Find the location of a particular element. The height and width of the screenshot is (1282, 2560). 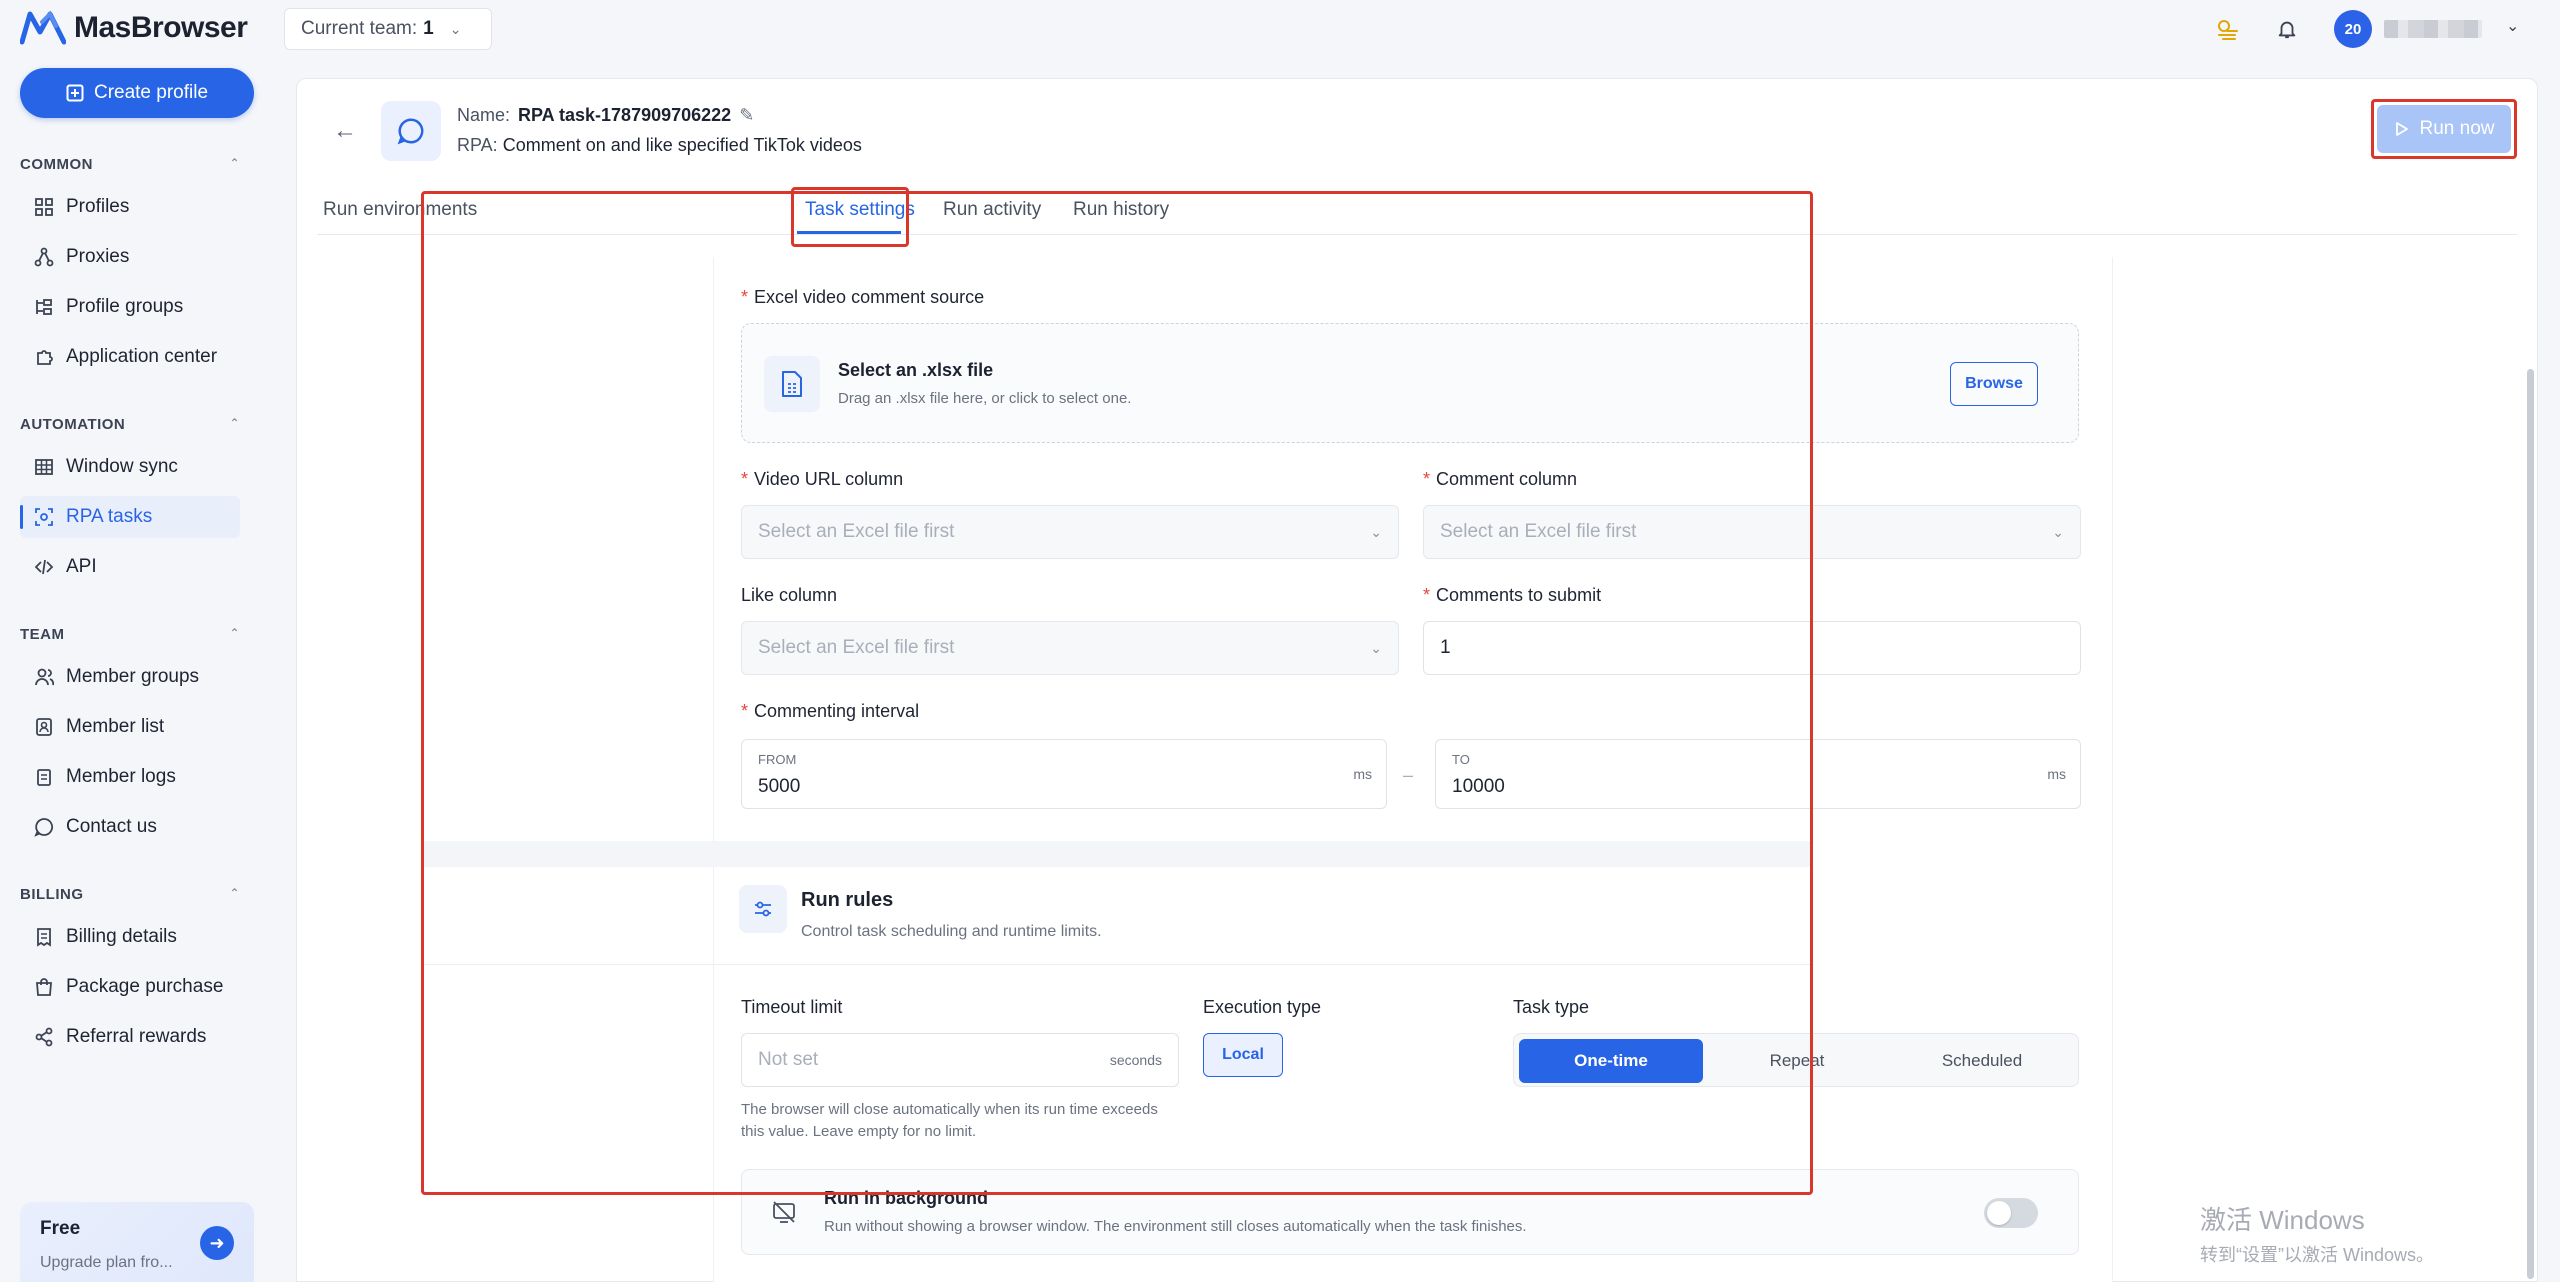

sidebar-item-member-list: Member list is located at coordinates (130, 727).